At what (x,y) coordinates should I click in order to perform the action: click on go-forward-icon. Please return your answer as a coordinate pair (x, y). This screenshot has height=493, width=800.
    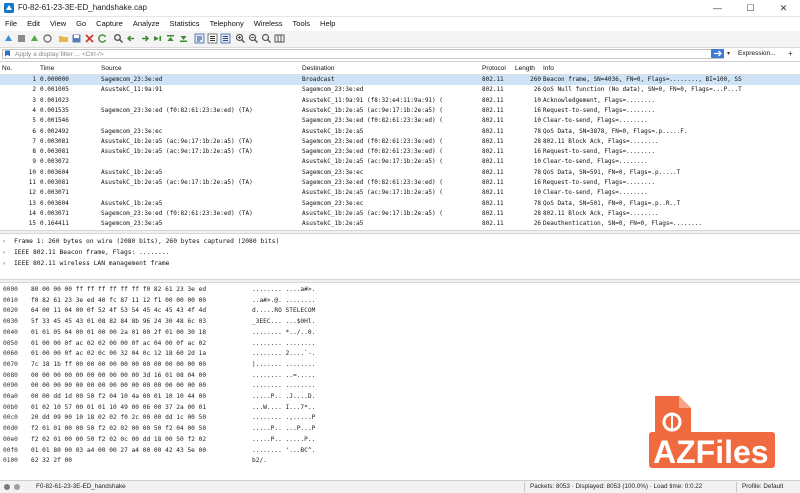
    Looking at the image, I should click on (144, 38).